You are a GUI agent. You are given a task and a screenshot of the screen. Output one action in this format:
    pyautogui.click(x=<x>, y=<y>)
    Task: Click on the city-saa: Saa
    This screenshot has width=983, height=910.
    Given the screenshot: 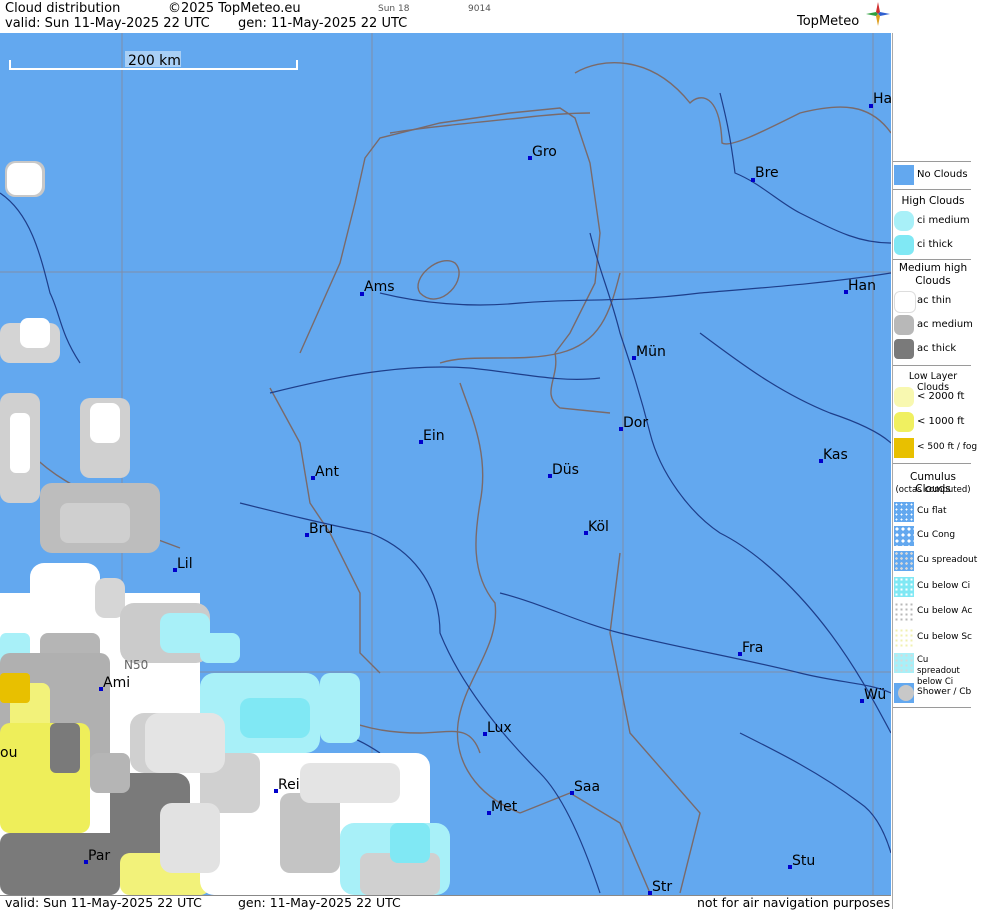 What is the action you would take?
    pyautogui.click(x=585, y=787)
    